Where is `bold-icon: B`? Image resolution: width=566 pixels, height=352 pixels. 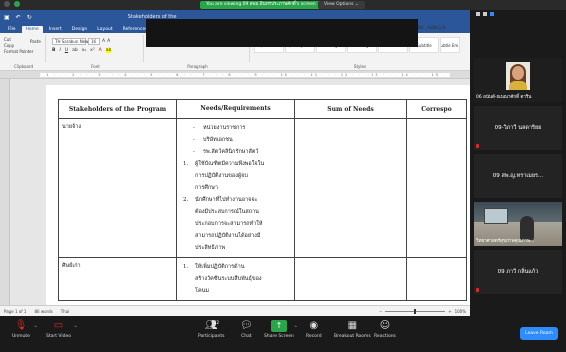
bold-icon: B is located at coordinates (53, 50).